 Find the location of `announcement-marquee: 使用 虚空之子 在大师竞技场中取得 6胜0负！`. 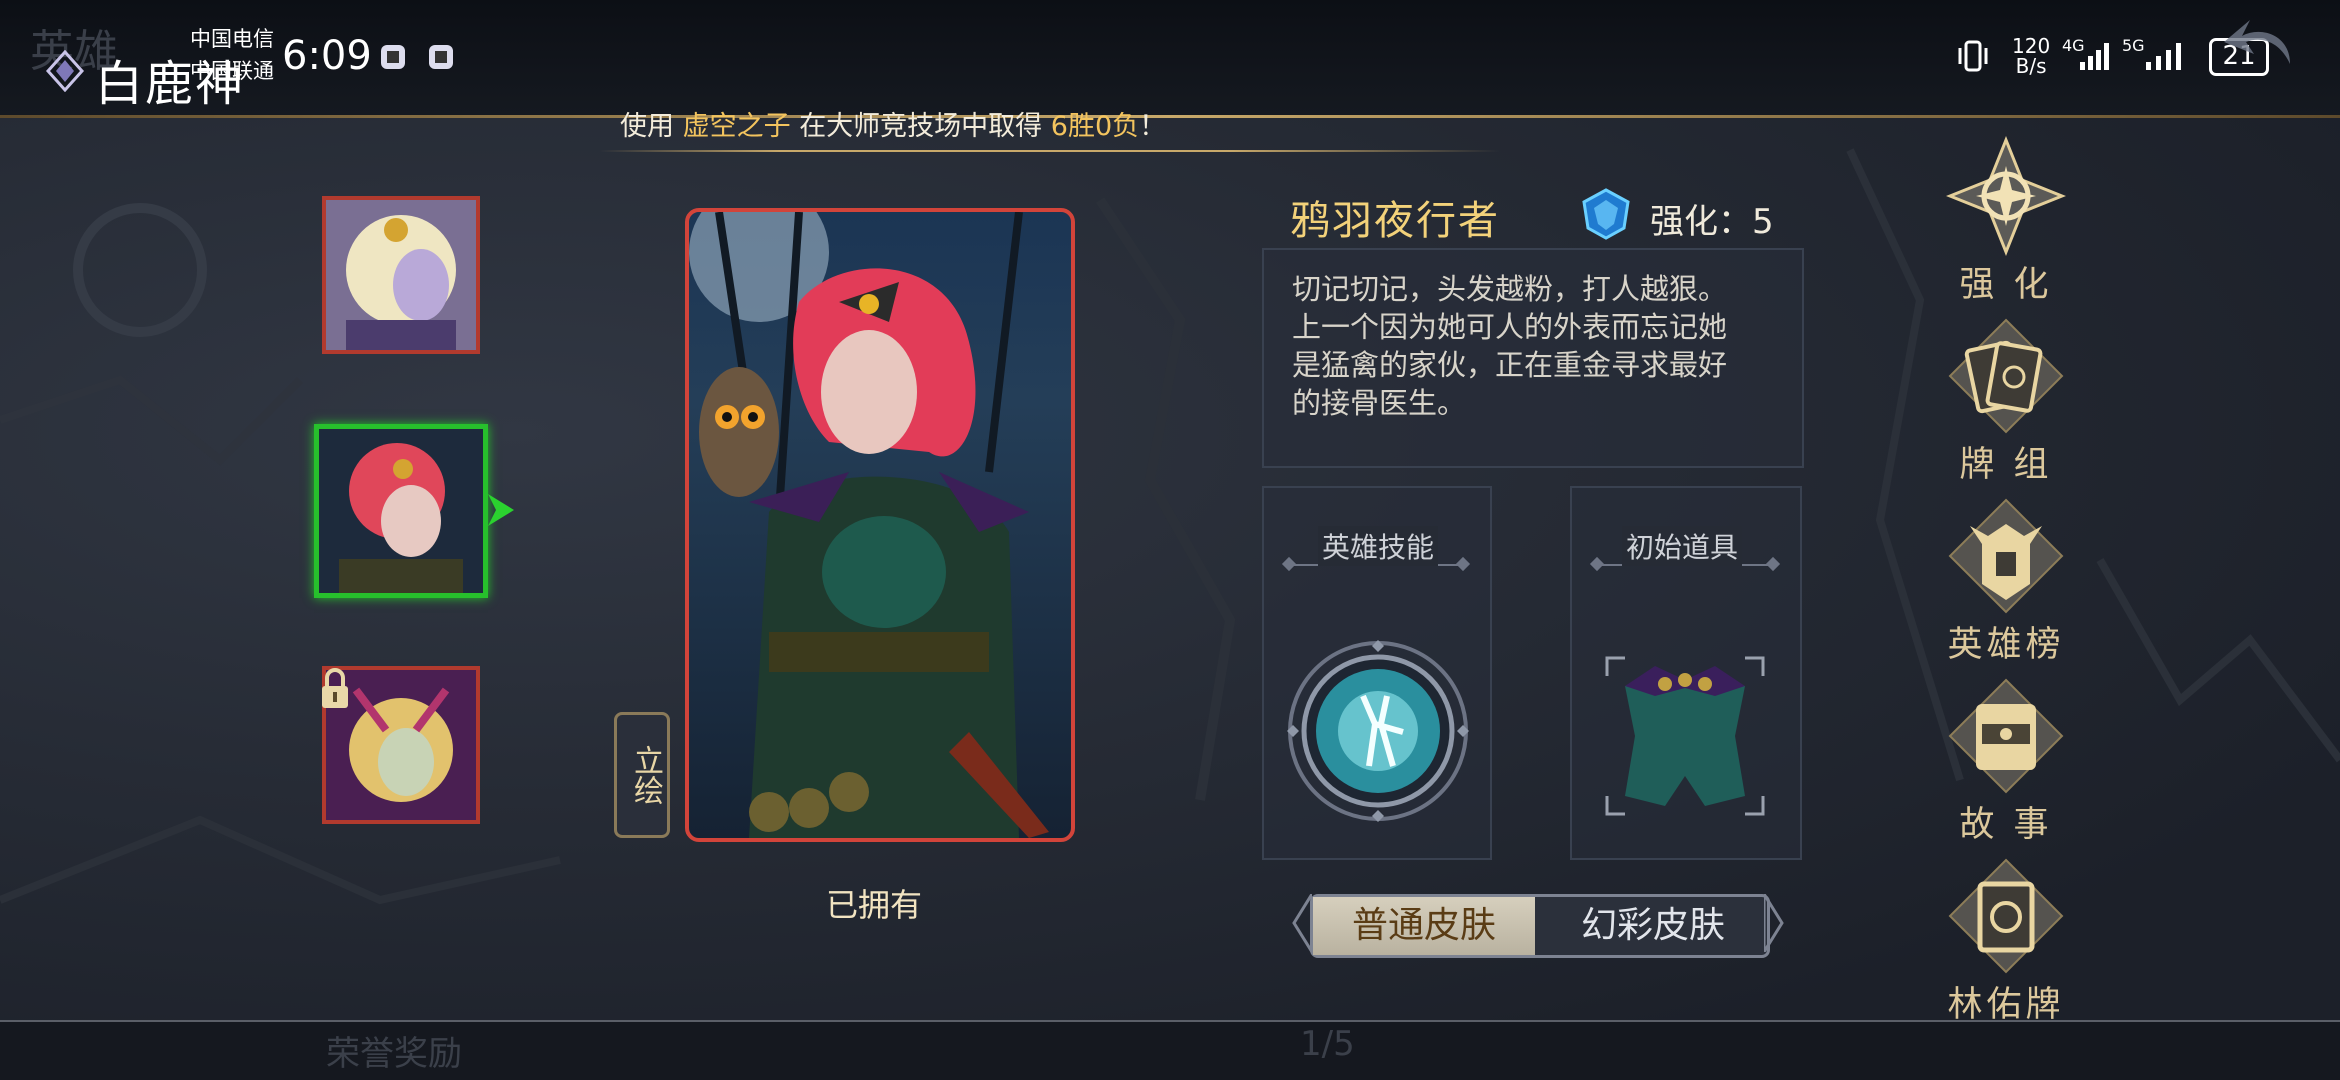

announcement-marquee: 使用 虚空之子 在大师竞技场中取得 6胜0负！ is located at coordinates (893, 126).